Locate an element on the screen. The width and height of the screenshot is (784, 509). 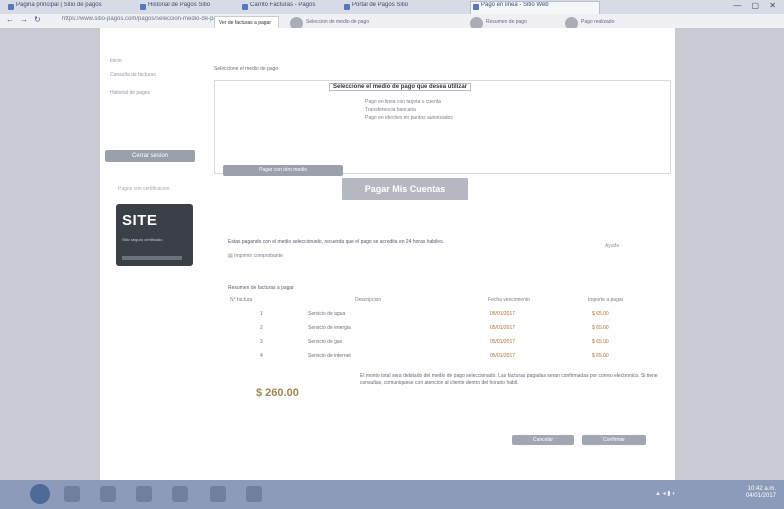
payment-option: Pago en linea con tarjeta o cuenta is located at coordinates (403, 102).